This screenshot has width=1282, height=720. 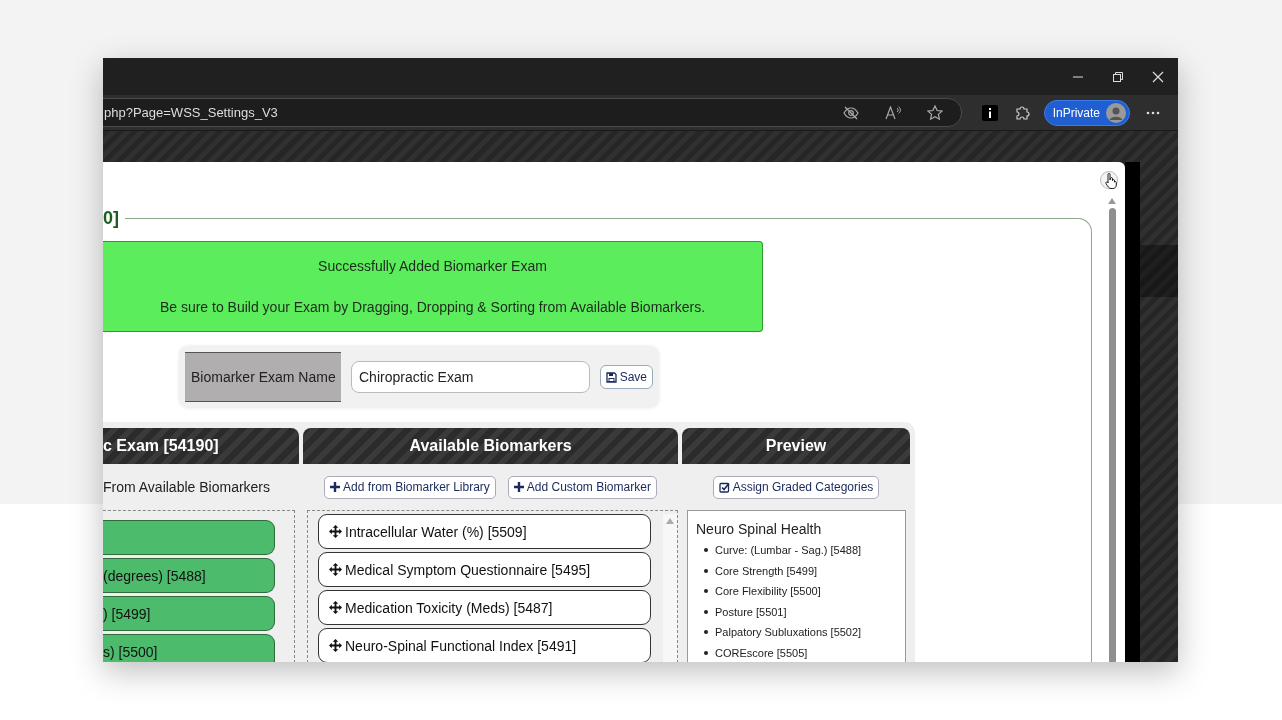 I want to click on puzzle-icon, so click(x=1021, y=112).